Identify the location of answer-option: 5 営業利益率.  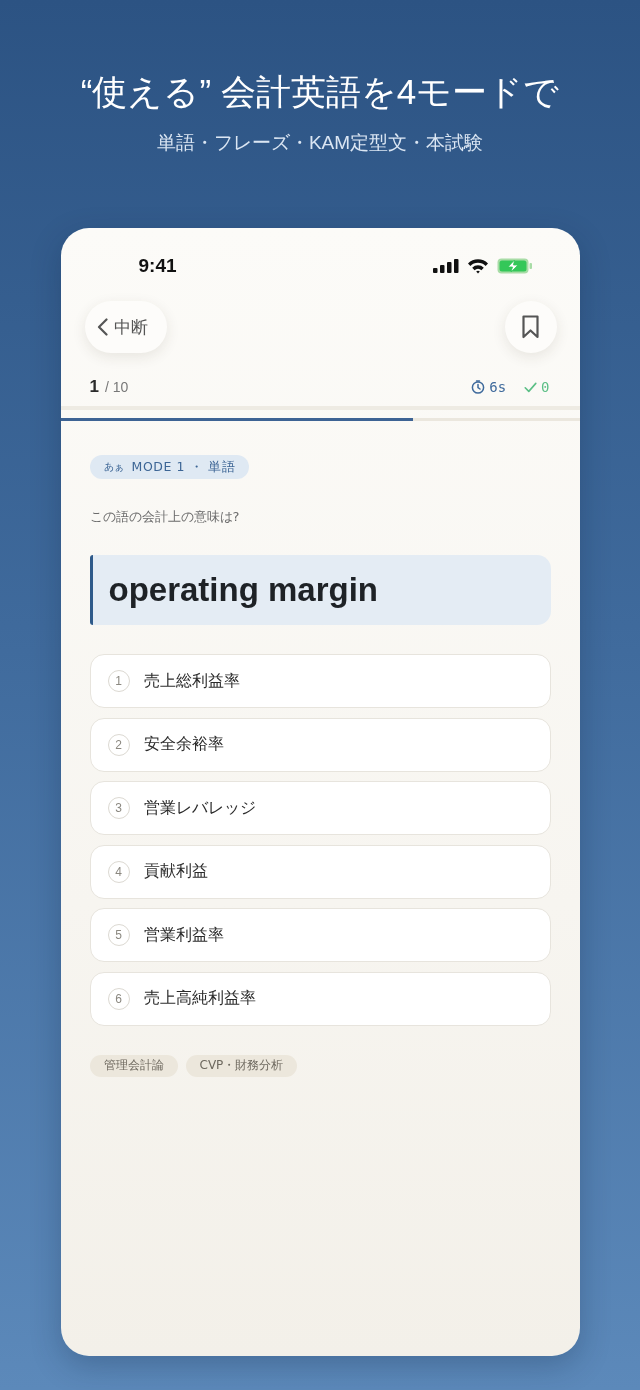
(320, 935).